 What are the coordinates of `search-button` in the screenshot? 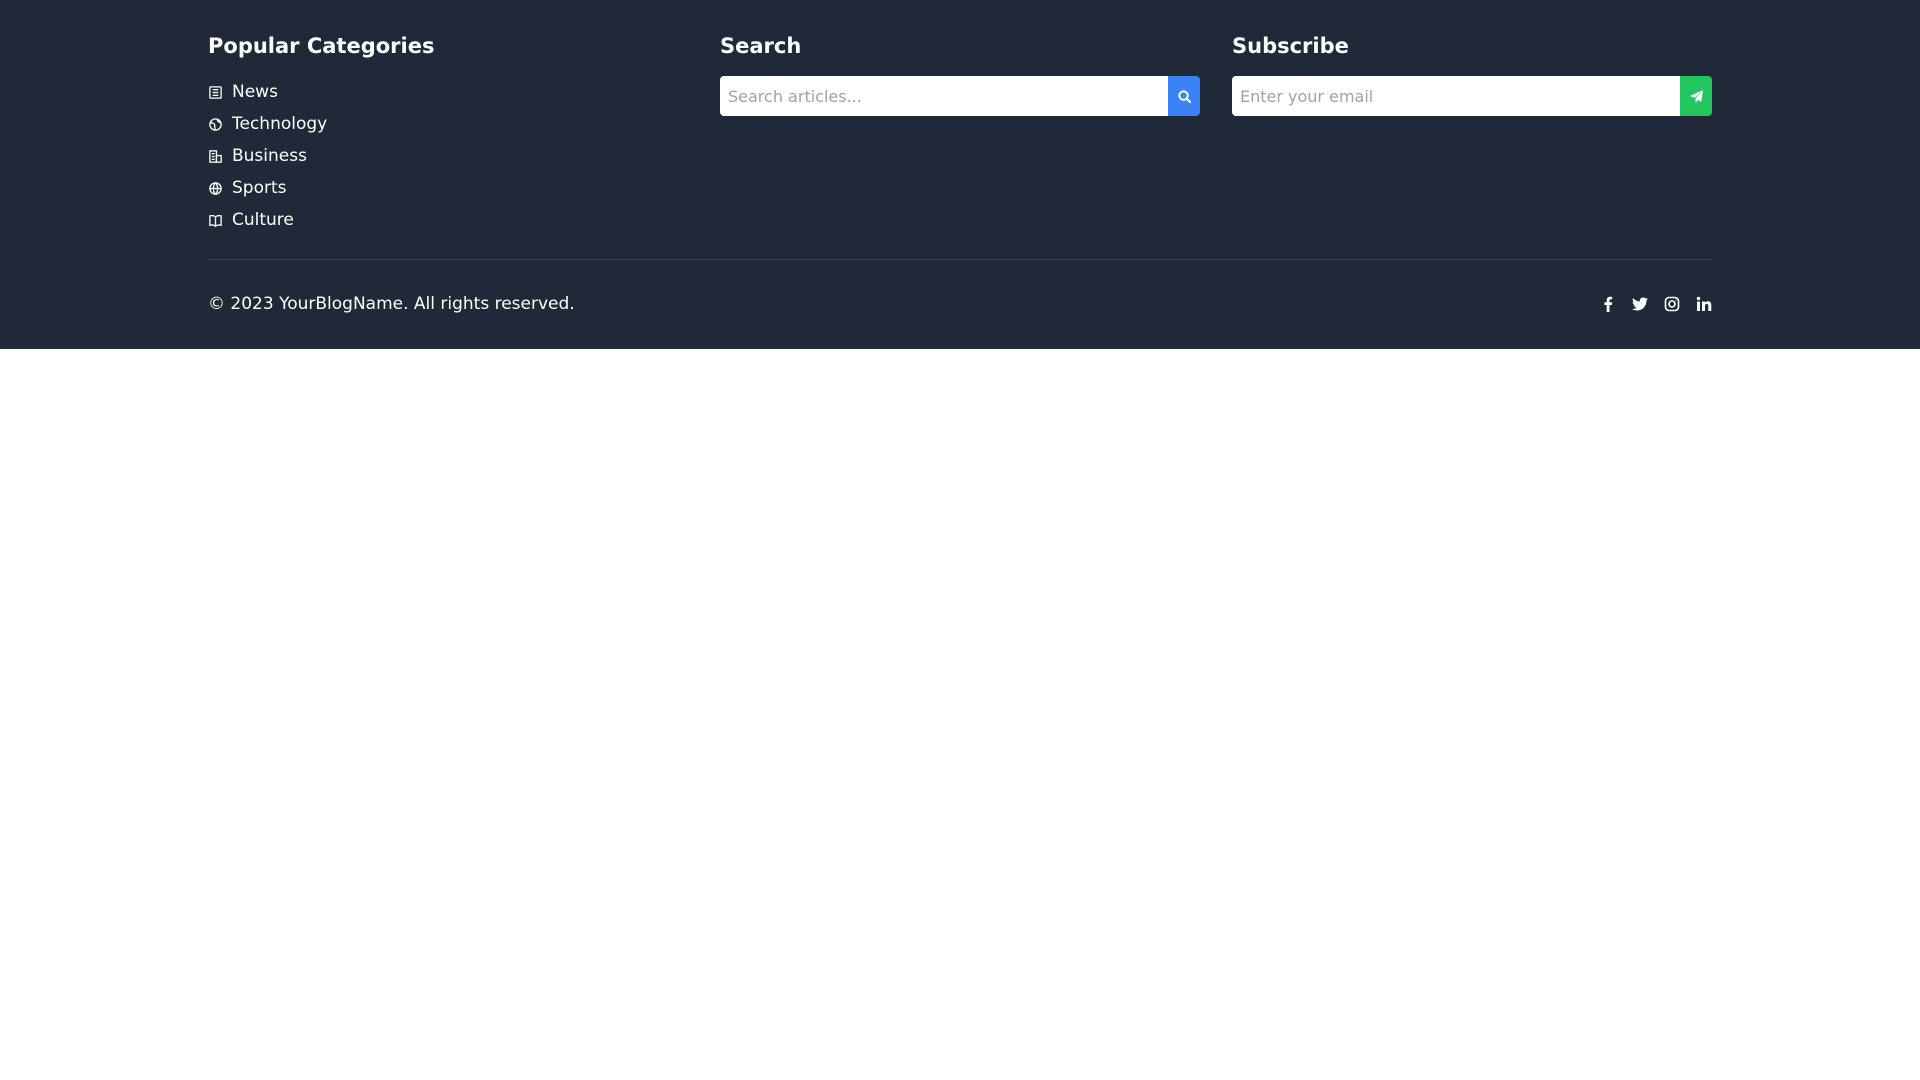 It's located at (1184, 96).